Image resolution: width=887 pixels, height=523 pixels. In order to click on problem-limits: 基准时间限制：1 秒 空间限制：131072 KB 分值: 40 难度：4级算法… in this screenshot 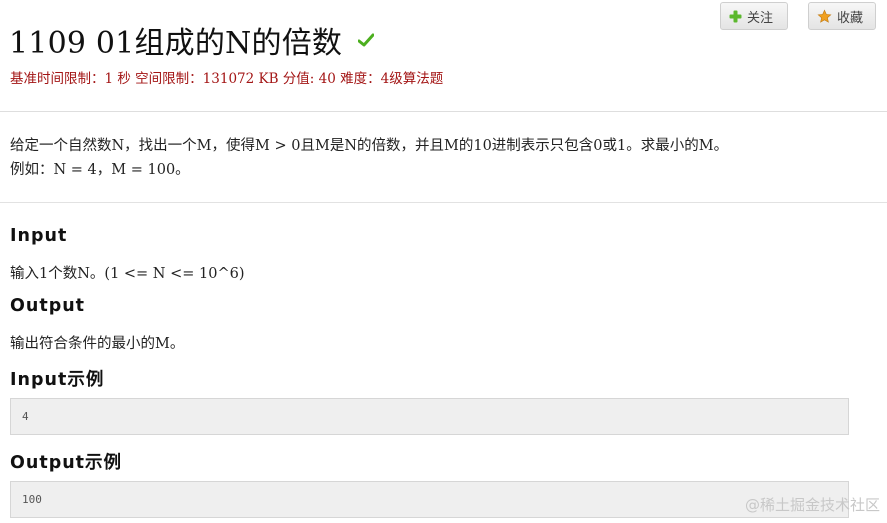, I will do `click(227, 79)`.